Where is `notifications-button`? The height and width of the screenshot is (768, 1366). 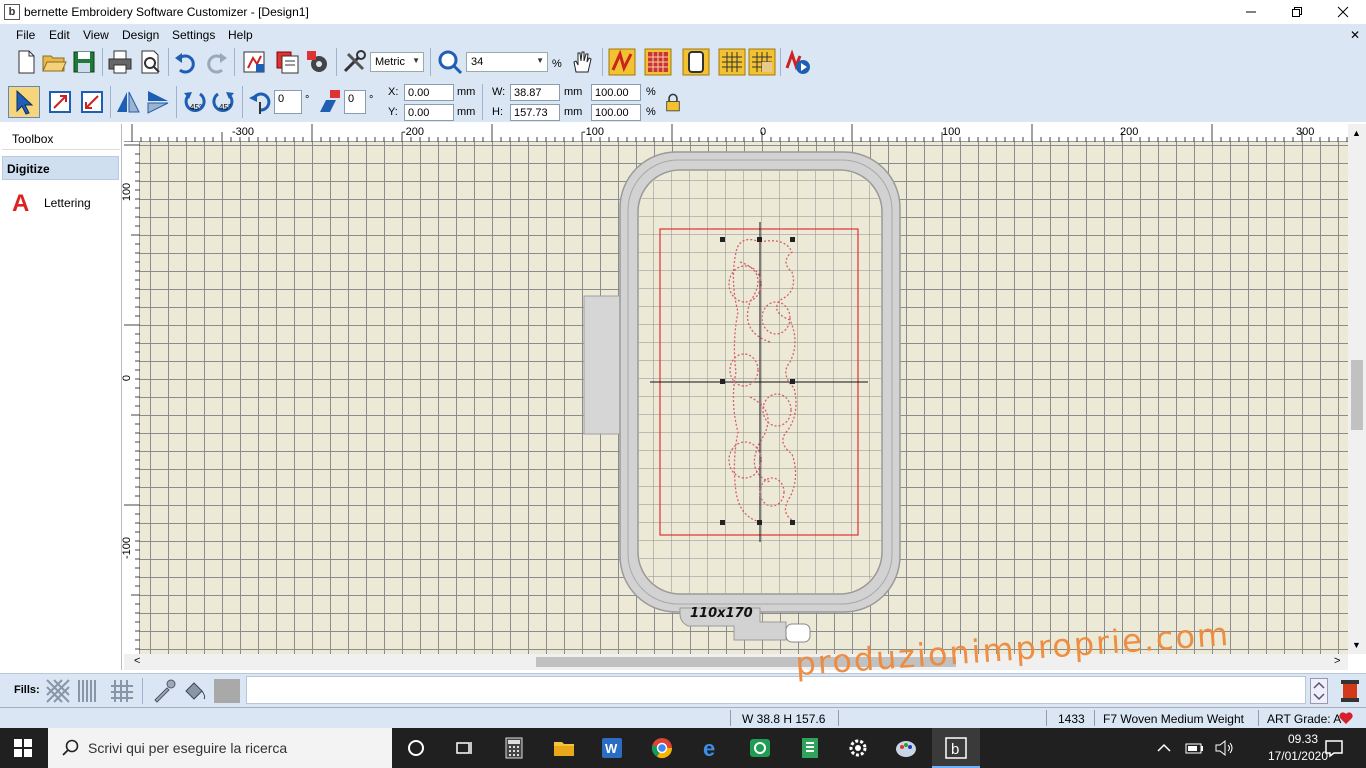 notifications-button is located at coordinates (1334, 748).